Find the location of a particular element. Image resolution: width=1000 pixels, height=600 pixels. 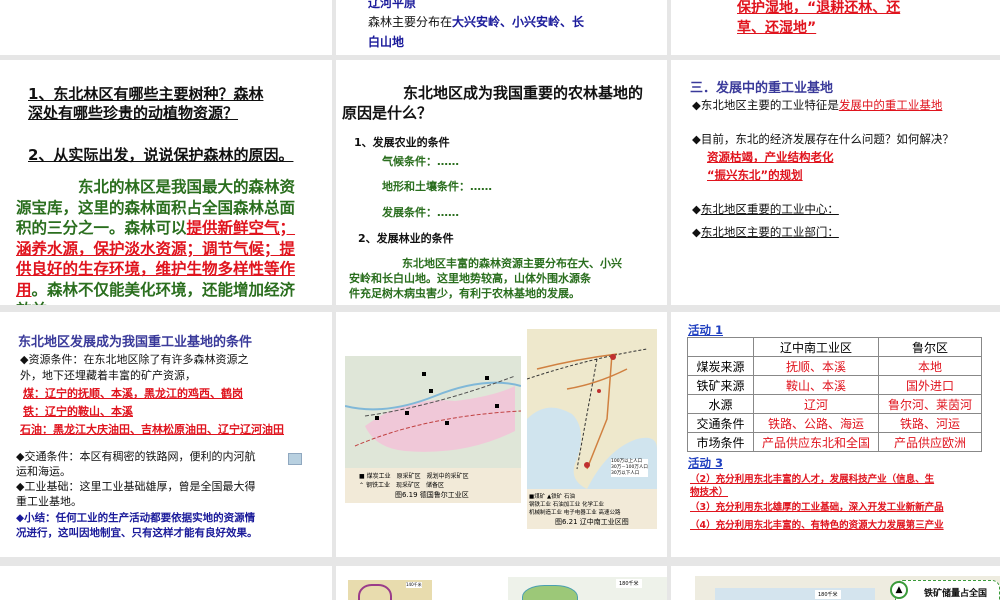

highlight-text: 提供新鲜空气； is located at coordinates (241, 228).